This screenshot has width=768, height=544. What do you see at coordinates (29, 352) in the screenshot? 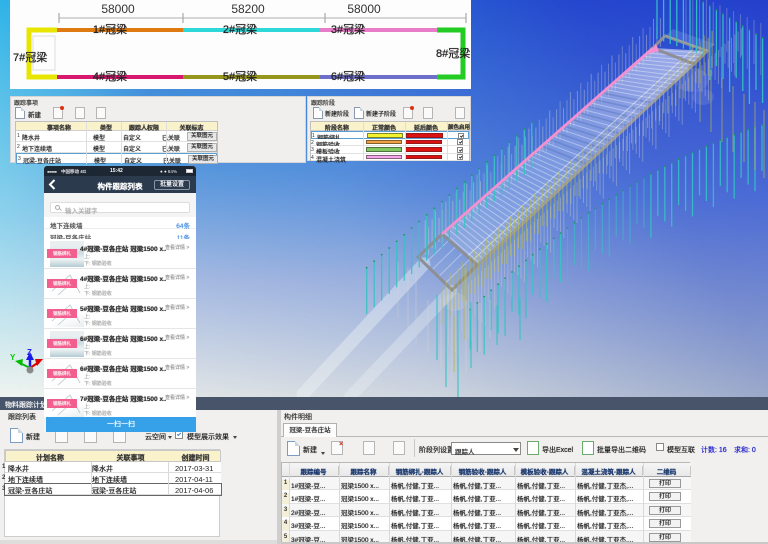
I see `svg-text: Z` at bounding box center [29, 352].